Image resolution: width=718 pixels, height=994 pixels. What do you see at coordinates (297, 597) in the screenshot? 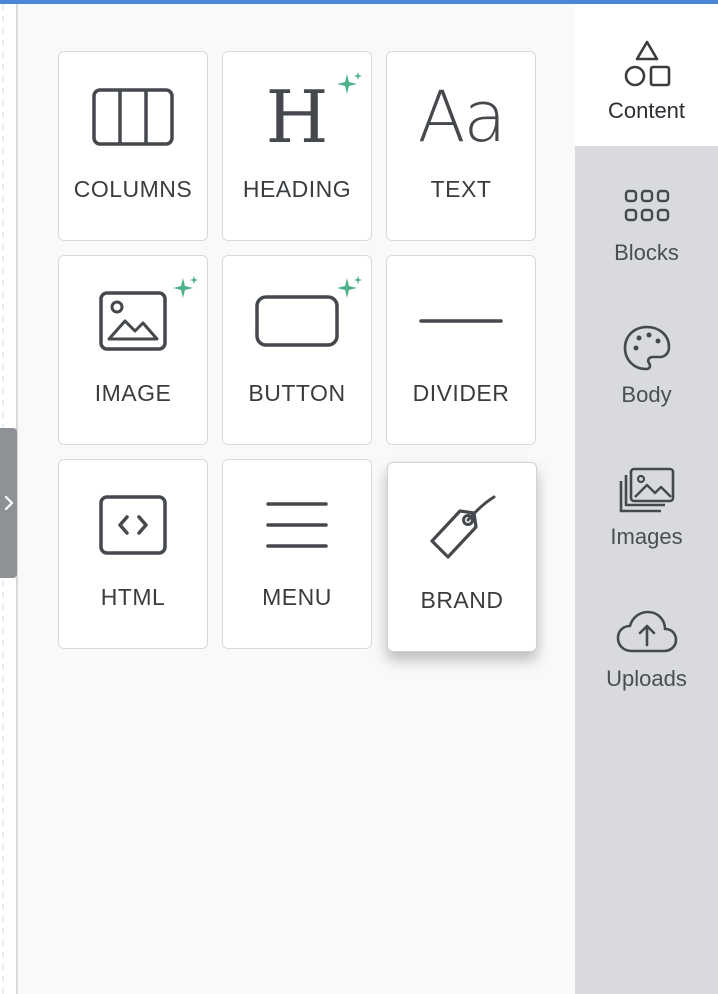
I see `tool-label: MENU` at bounding box center [297, 597].